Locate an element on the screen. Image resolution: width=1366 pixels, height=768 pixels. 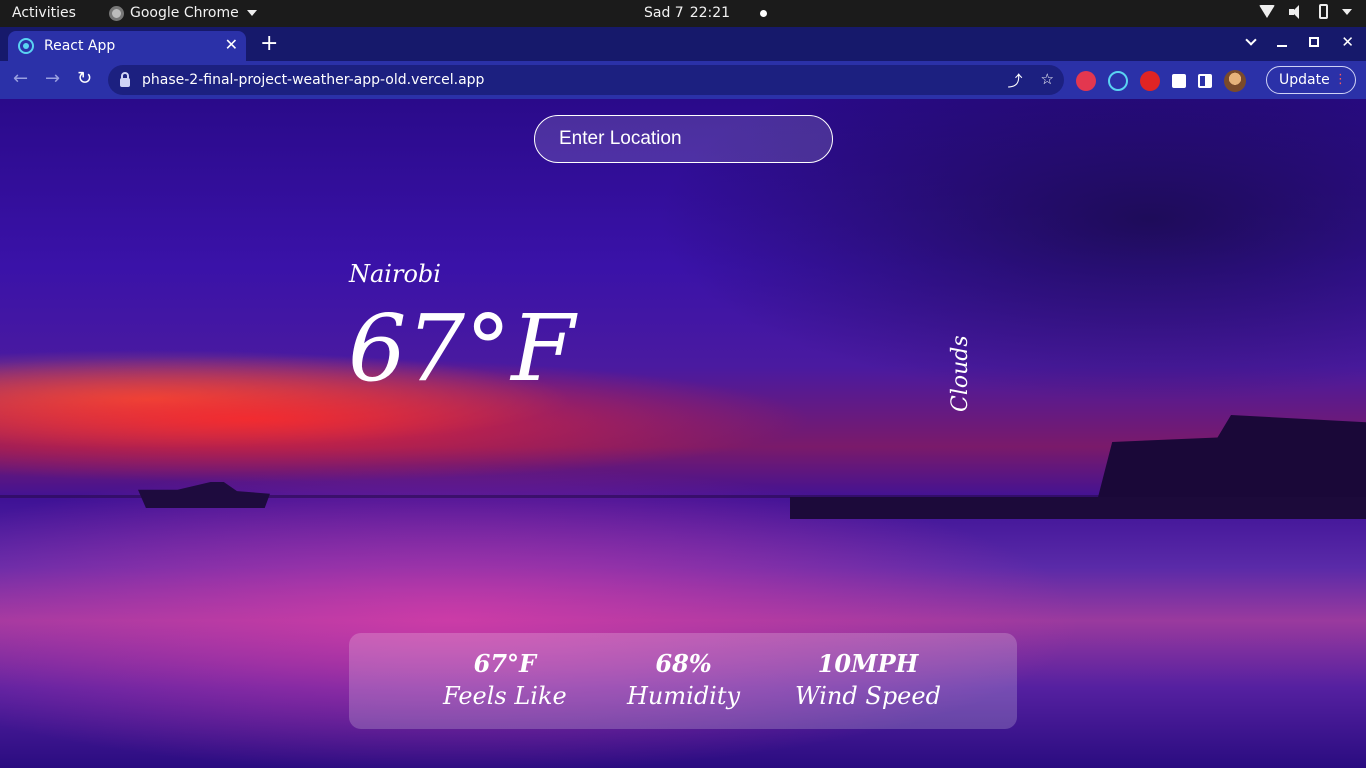
humidity-label: Humidity is located at coordinates (684, 696).